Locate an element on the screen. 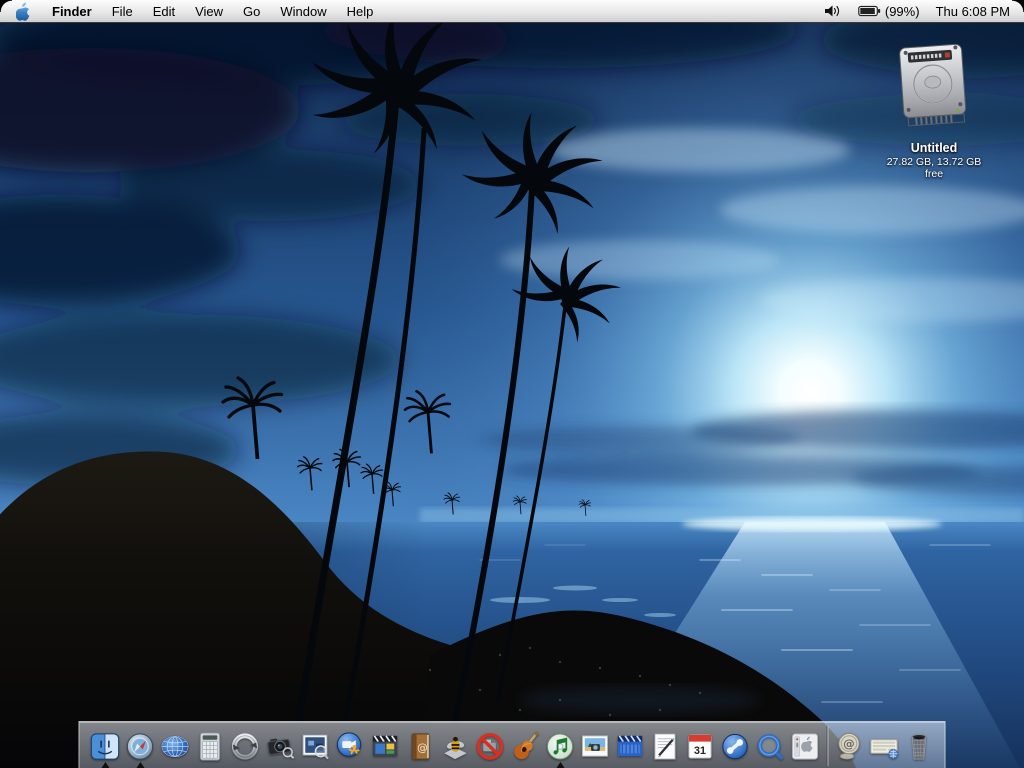 The image size is (1024, 768). addressbook-icon: @ is located at coordinates (420, 746).